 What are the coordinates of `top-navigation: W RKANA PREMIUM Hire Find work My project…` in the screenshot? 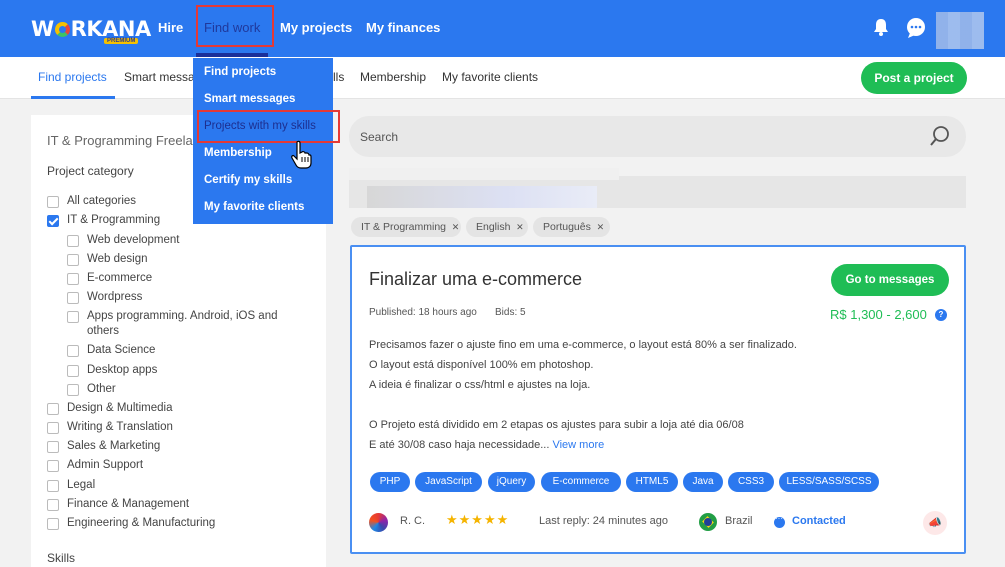 It's located at (502, 28).